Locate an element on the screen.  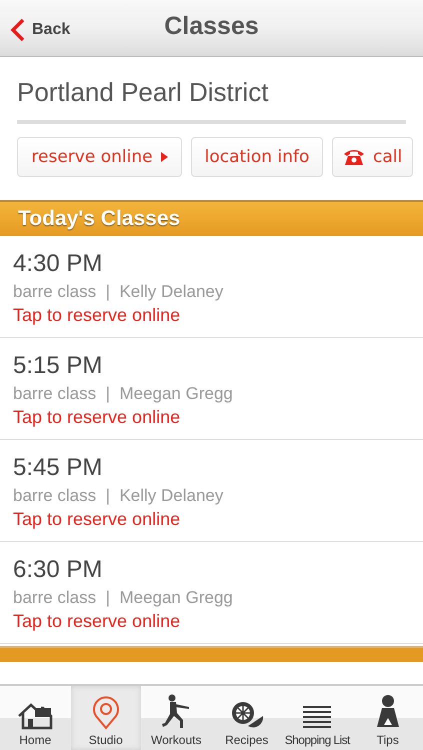
person-icon is located at coordinates (387, 712).